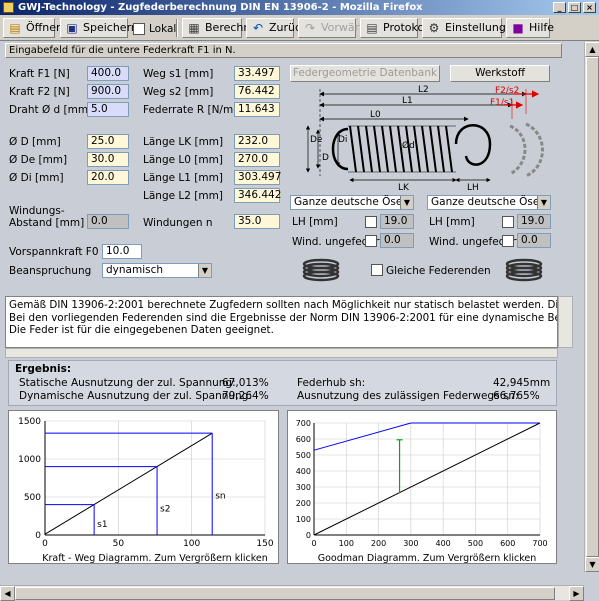 This screenshot has width=599, height=601. I want to click on x-tick-label: 0, so click(313, 543).